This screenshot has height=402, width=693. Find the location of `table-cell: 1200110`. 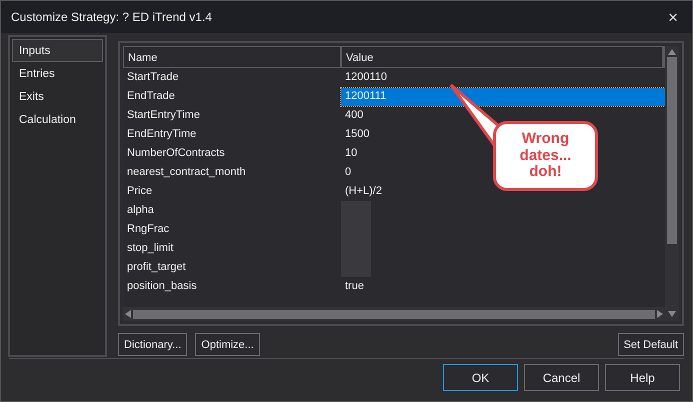

table-cell: 1200110 is located at coordinates (366, 77).